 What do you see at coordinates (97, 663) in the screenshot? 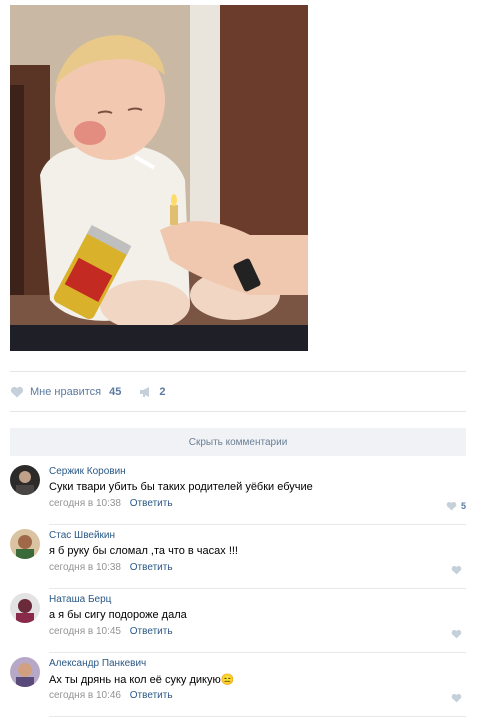
I see `comment-author: Александр Панкевич` at bounding box center [97, 663].